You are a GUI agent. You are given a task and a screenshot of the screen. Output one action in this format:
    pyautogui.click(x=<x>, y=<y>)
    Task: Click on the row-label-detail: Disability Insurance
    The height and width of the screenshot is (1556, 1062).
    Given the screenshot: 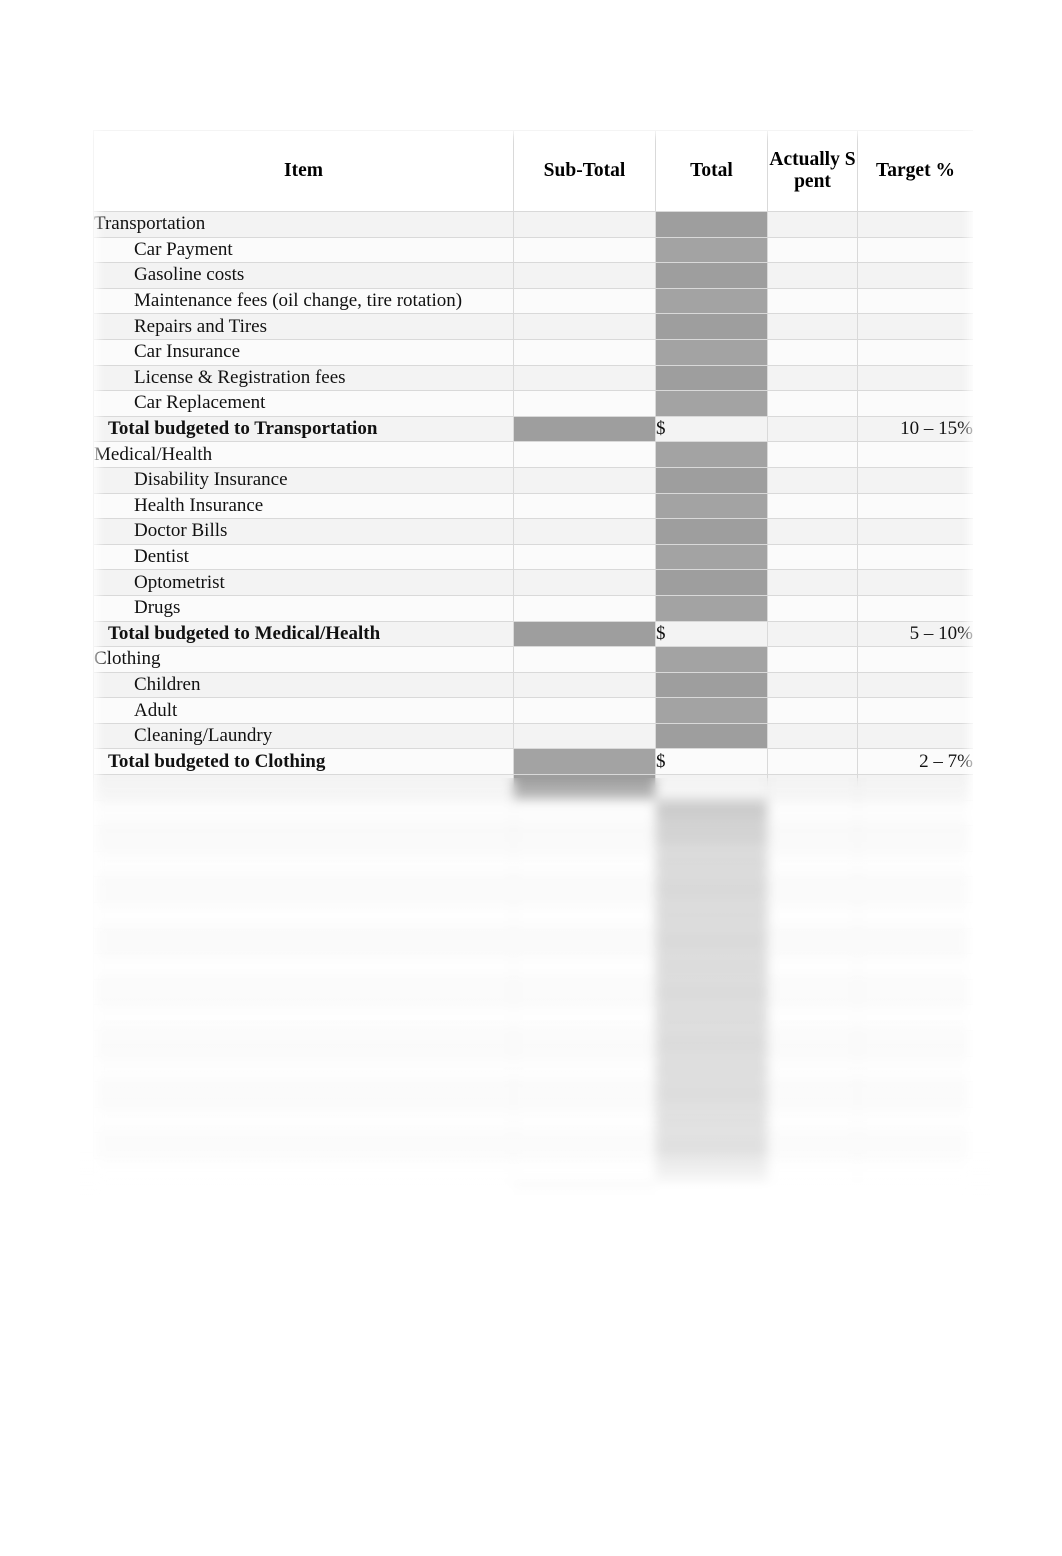 What is the action you would take?
    pyautogui.click(x=303, y=480)
    